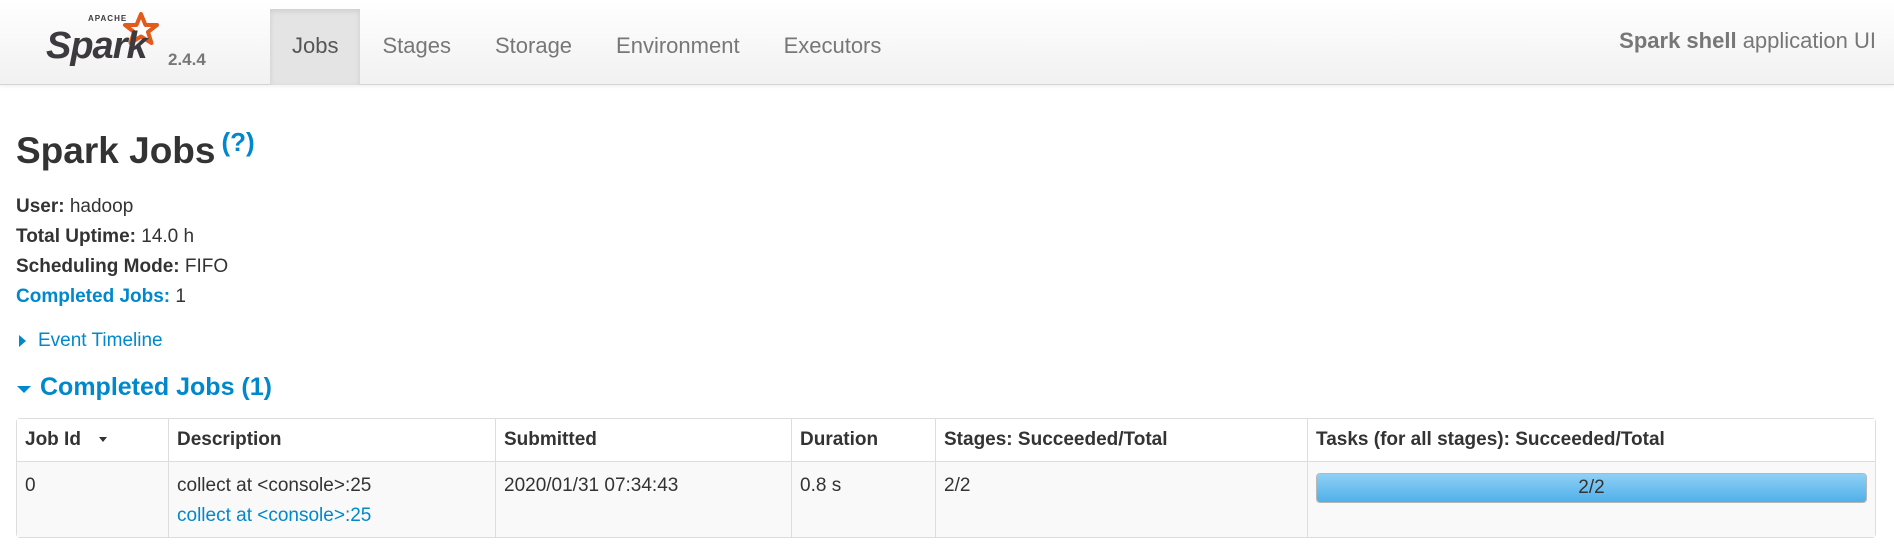 This screenshot has width=1894, height=559. Describe the element at coordinates (24, 389) in the screenshot. I see `caret-down-icon` at that location.